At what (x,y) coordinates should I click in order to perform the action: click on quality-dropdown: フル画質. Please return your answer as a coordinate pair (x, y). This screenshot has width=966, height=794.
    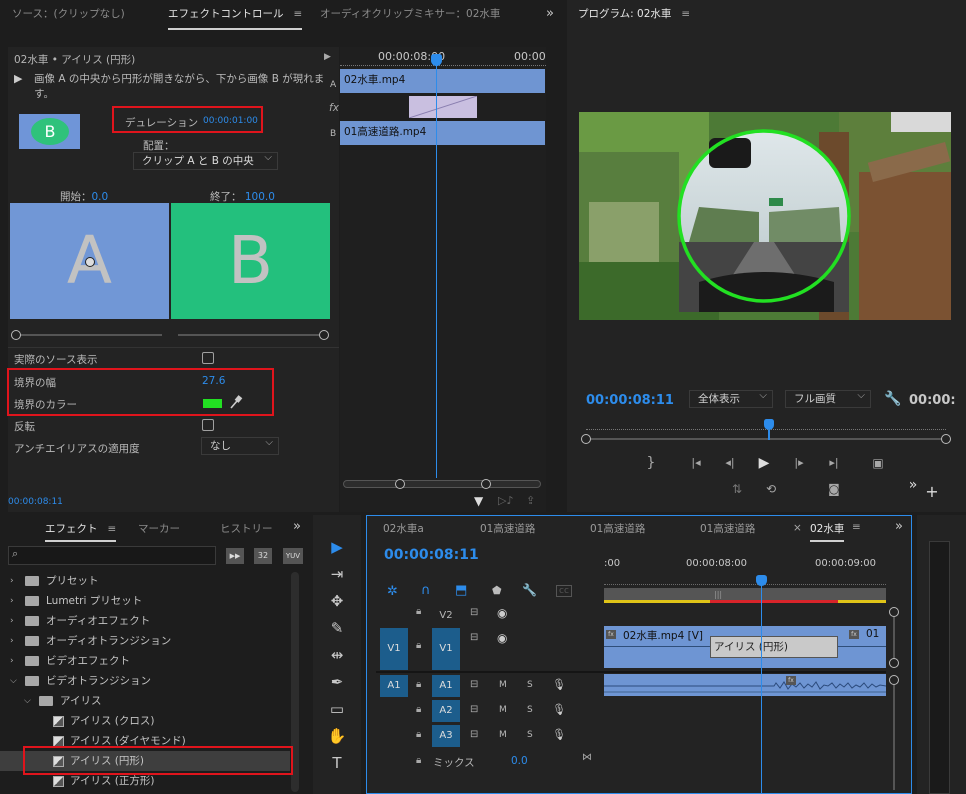
    Looking at the image, I should click on (828, 398).